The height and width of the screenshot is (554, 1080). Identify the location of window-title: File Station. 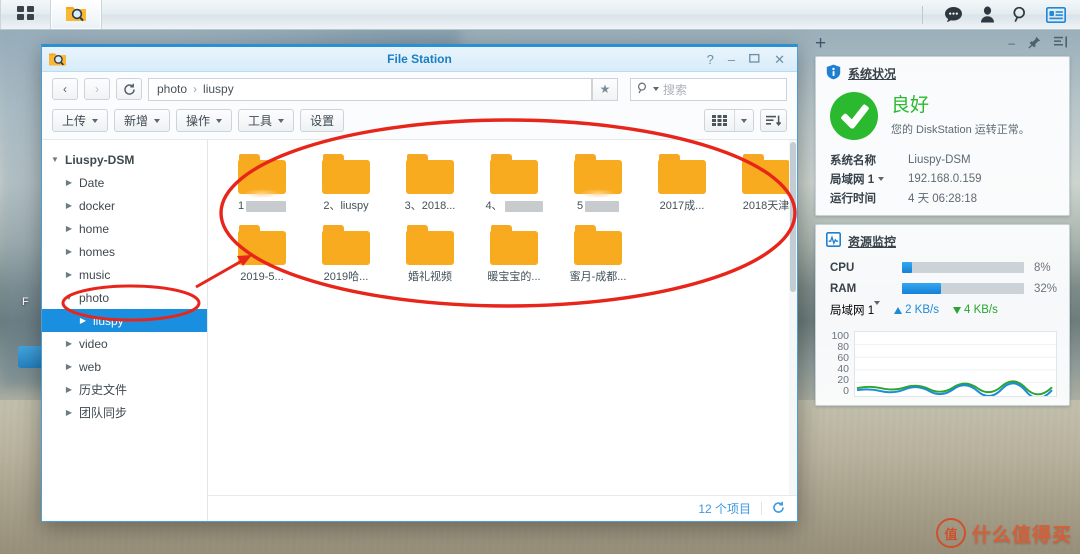
(419, 59).